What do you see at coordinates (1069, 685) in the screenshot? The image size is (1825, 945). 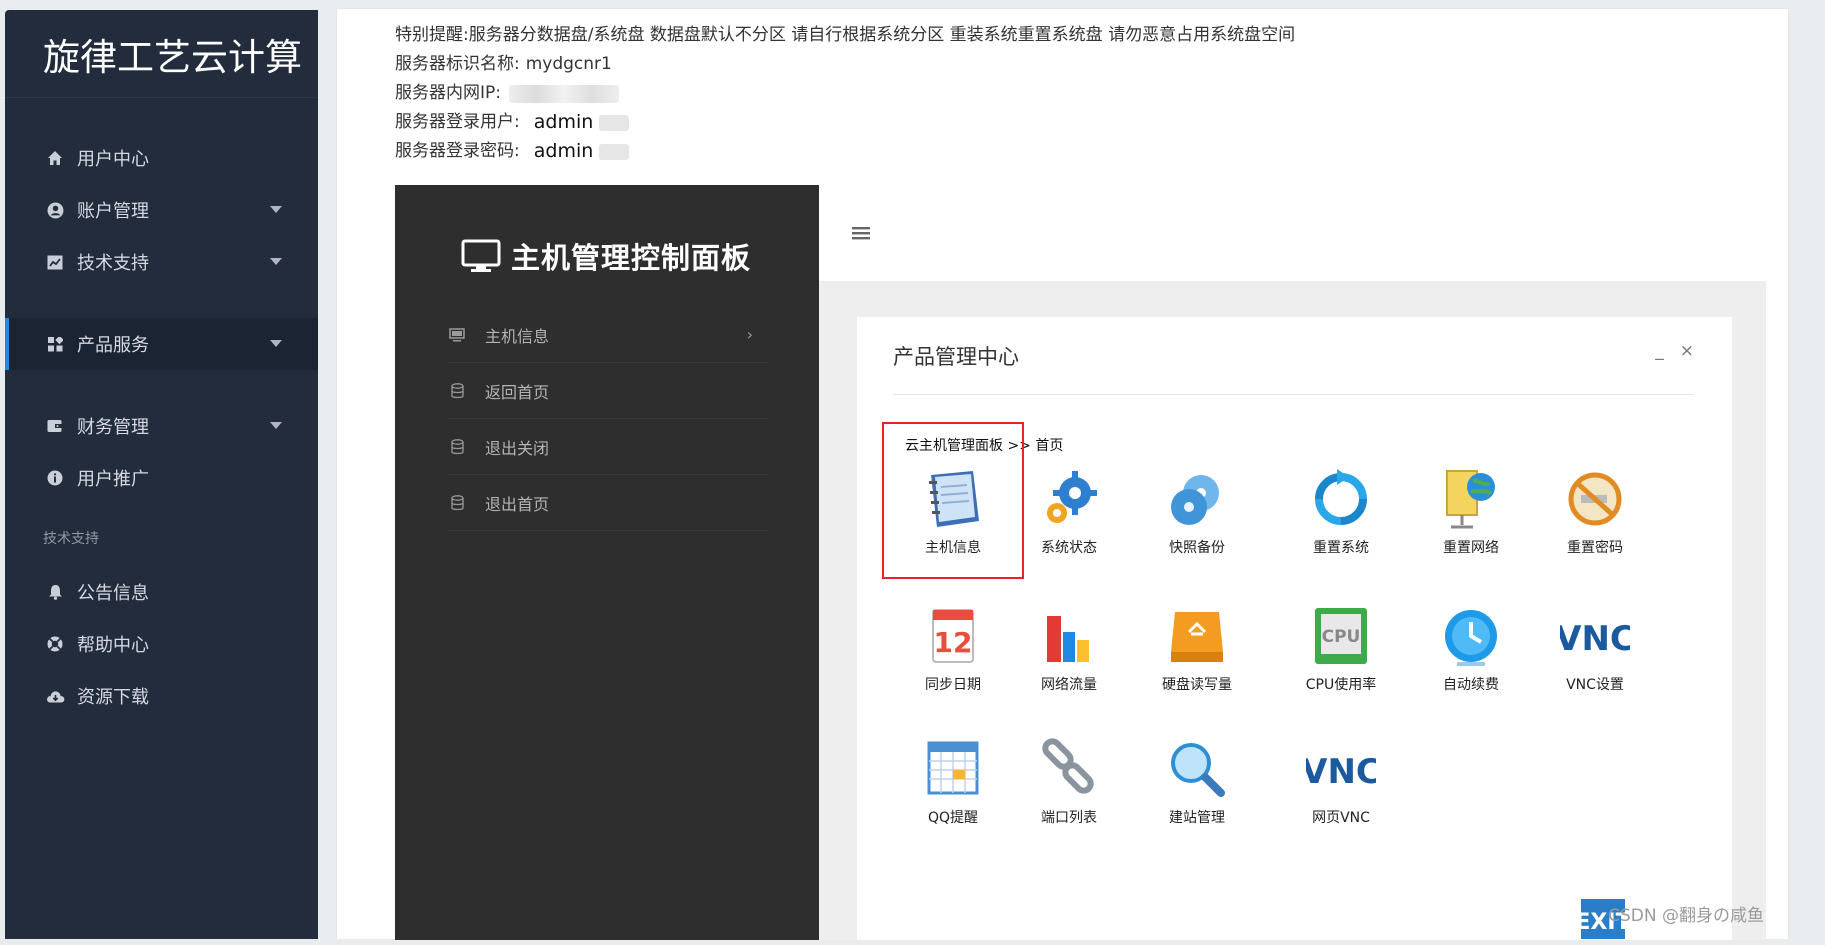 I see `tile-label: 网络流量` at bounding box center [1069, 685].